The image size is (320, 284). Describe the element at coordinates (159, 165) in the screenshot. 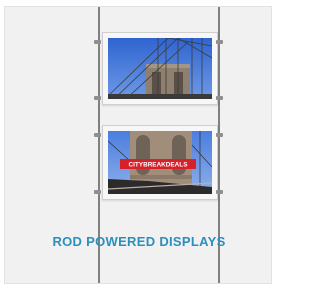

I see `overlay-text: CITYBREAKDEALS` at that location.